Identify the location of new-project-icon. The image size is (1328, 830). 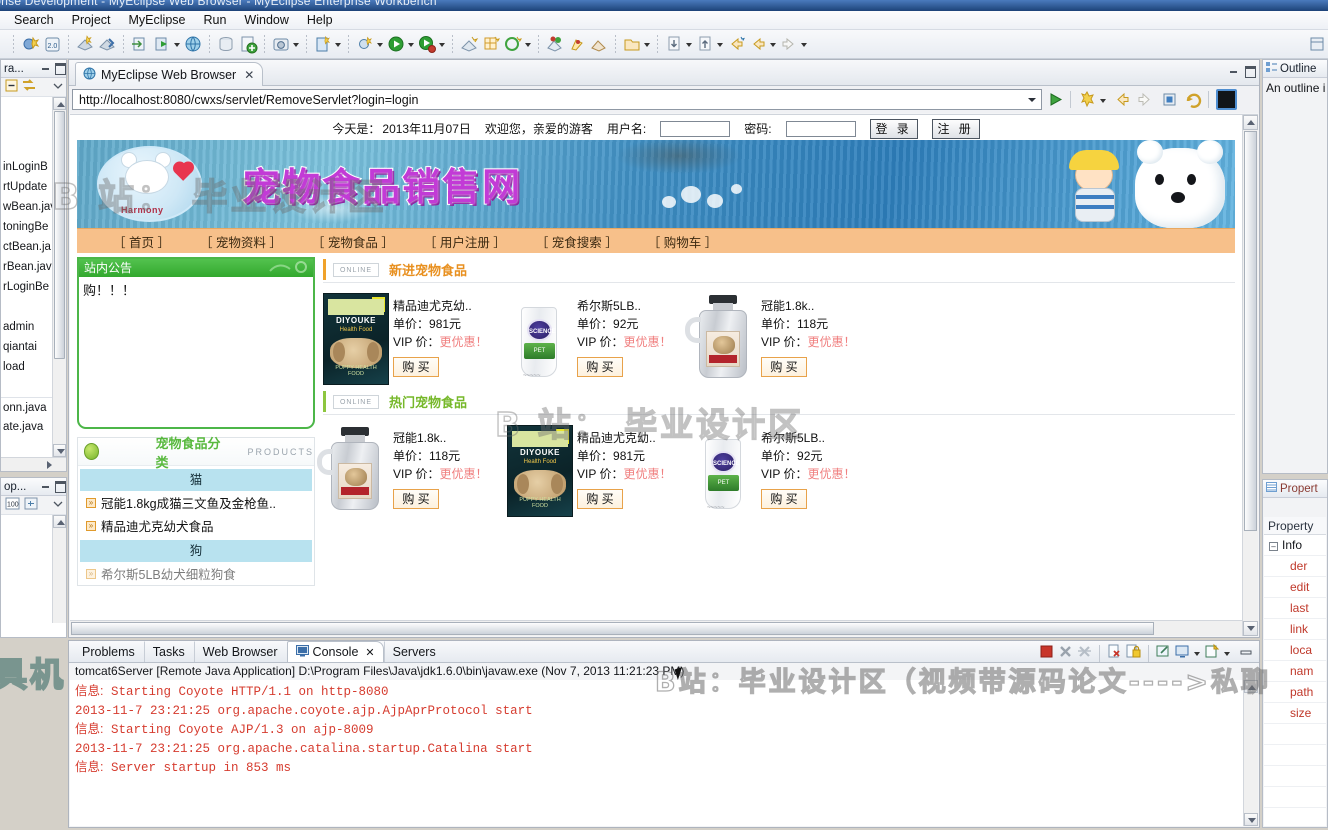
(469, 44).